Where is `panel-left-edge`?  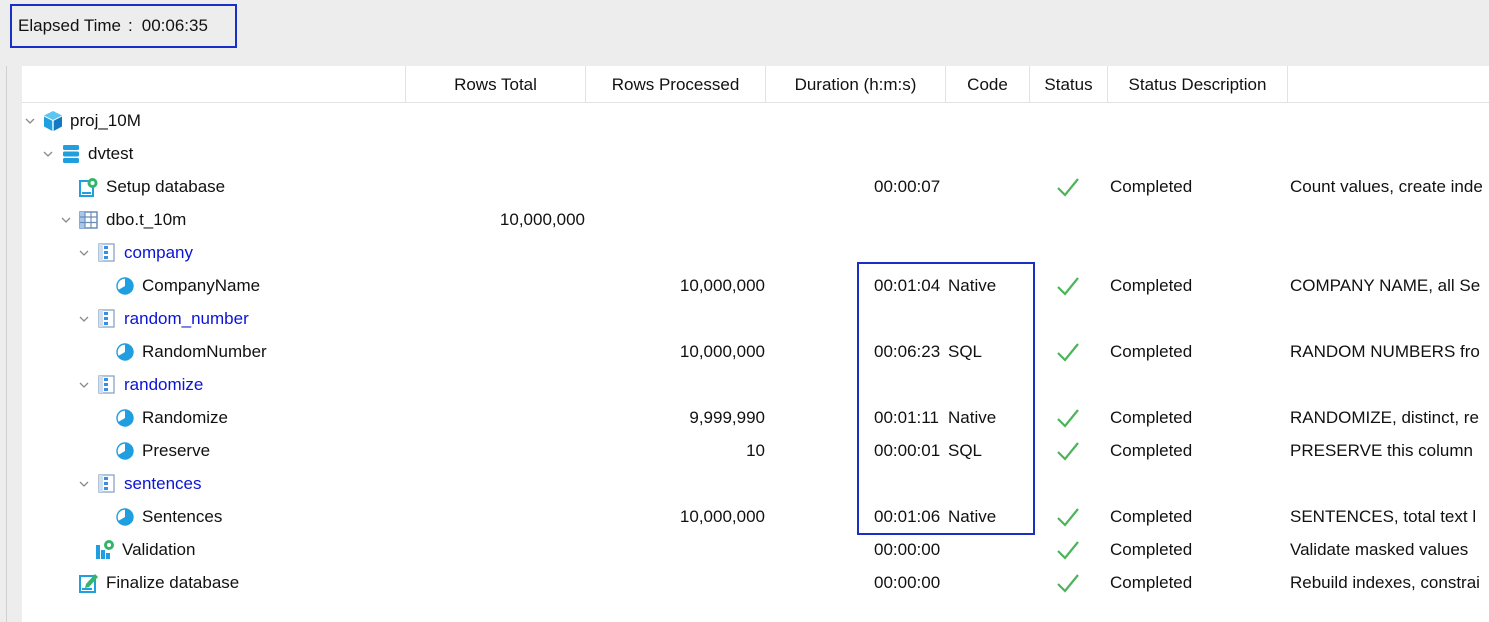
panel-left-edge is located at coordinates (6, 344).